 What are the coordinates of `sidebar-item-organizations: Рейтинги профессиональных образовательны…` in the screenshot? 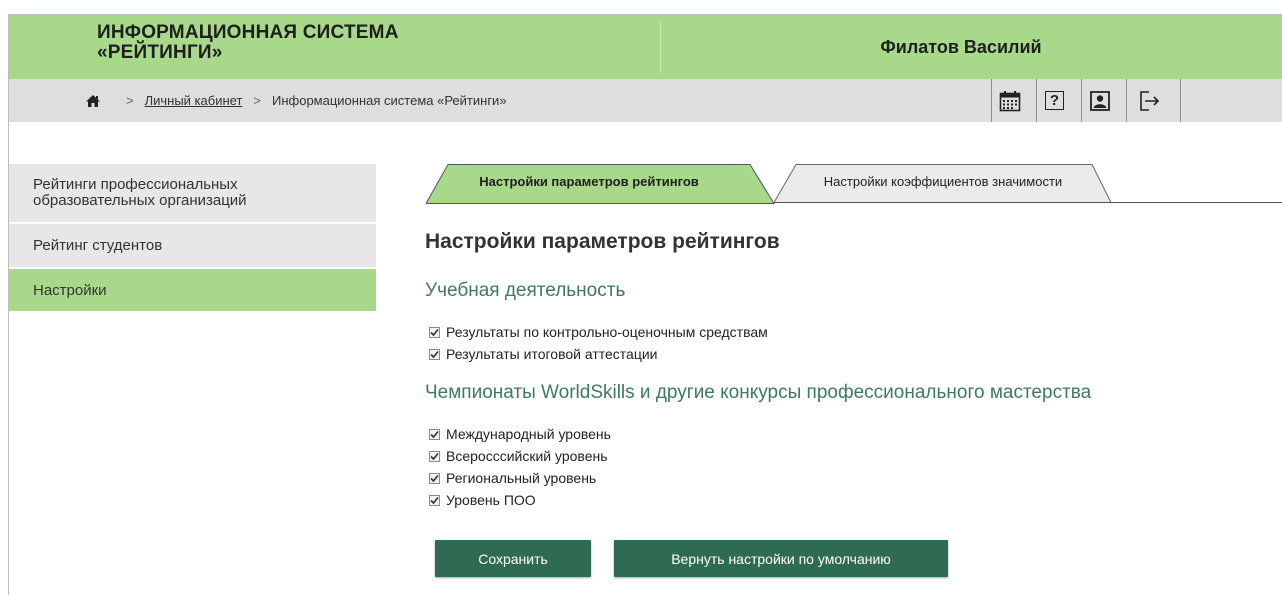 It's located at (192, 194).